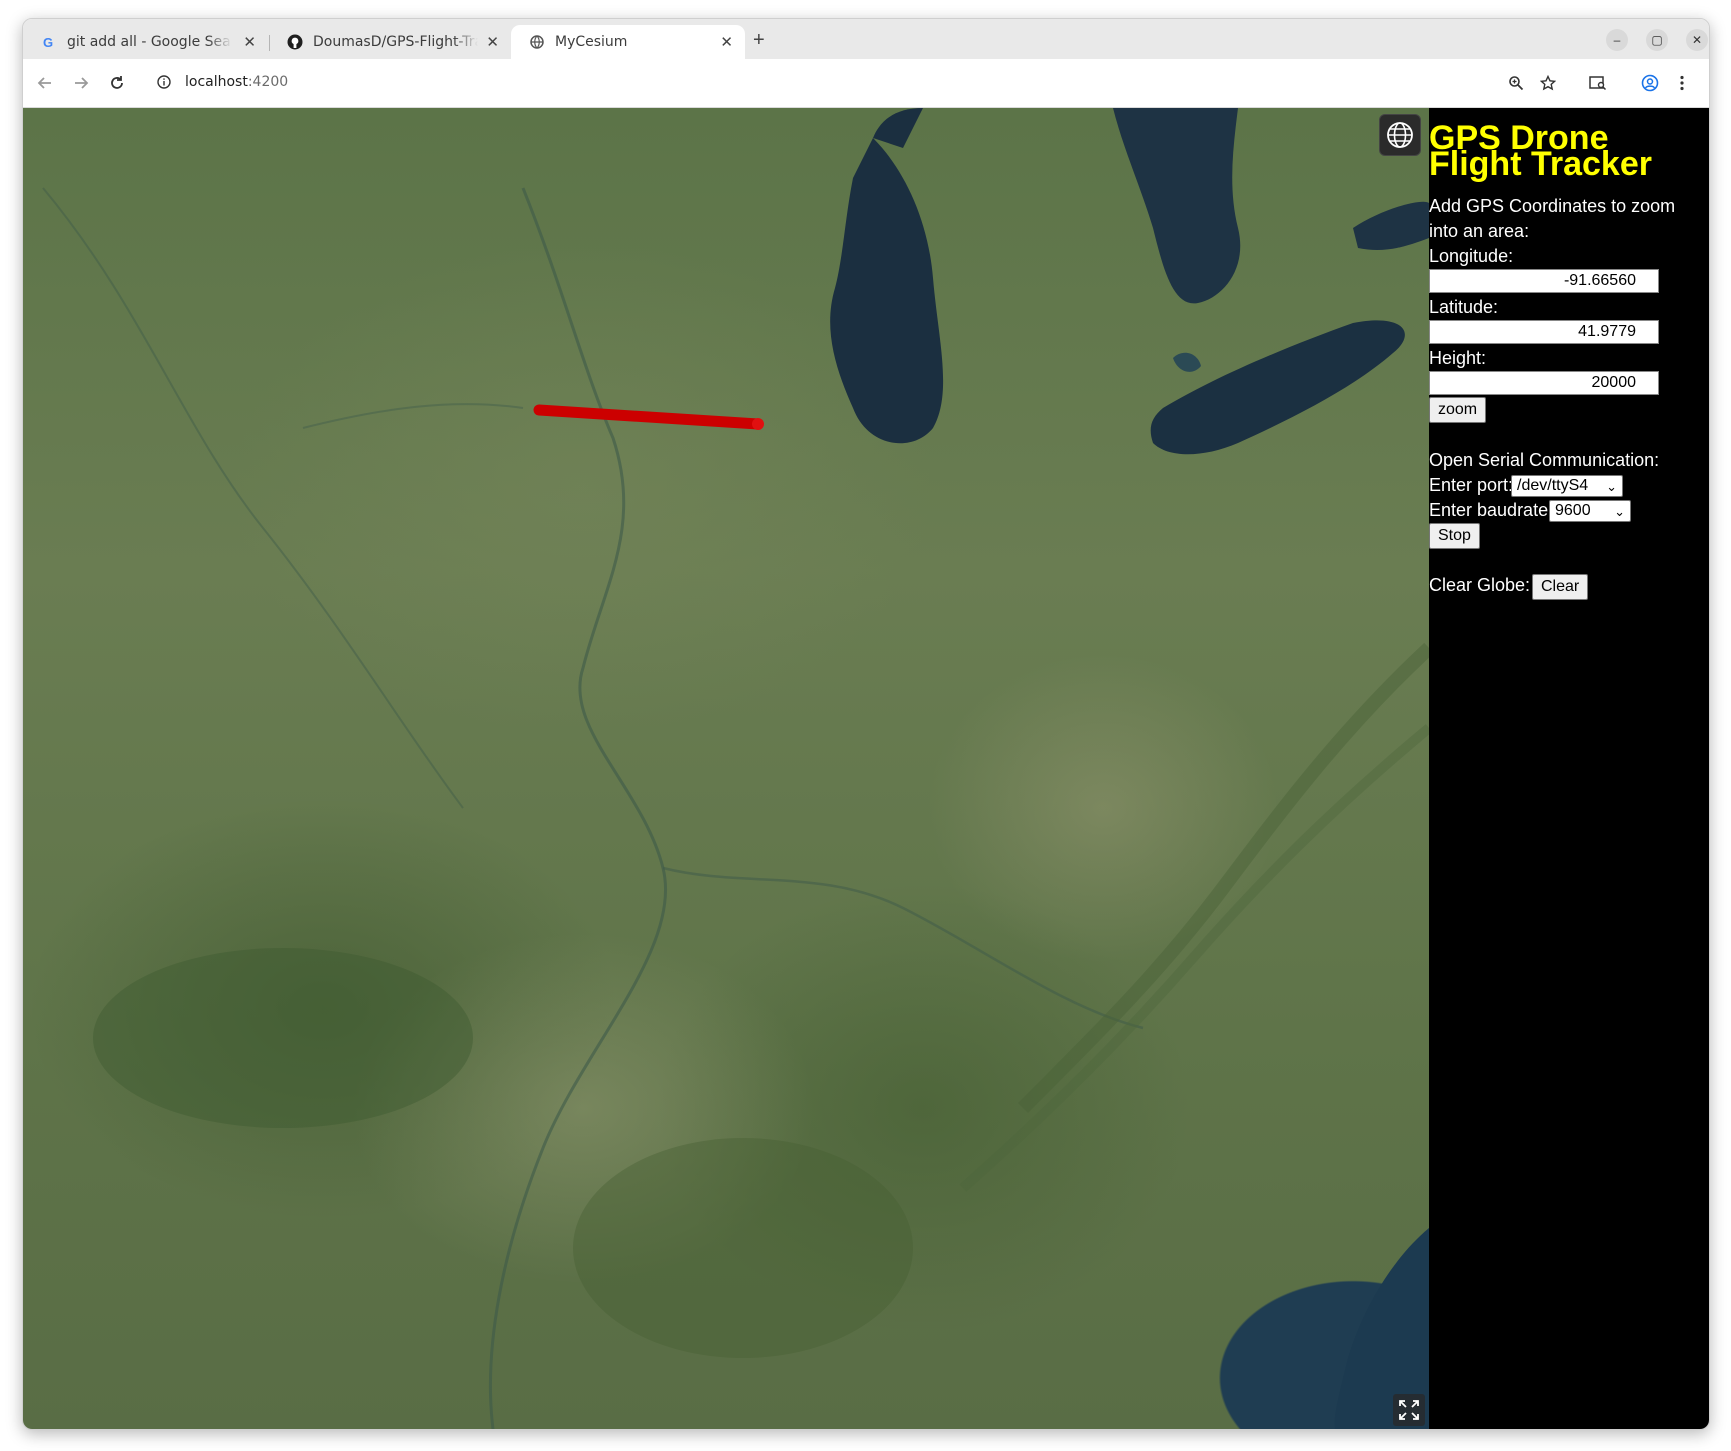 This screenshot has height=1451, width=1731. I want to click on fullscreen-icon, so click(1409, 1410).